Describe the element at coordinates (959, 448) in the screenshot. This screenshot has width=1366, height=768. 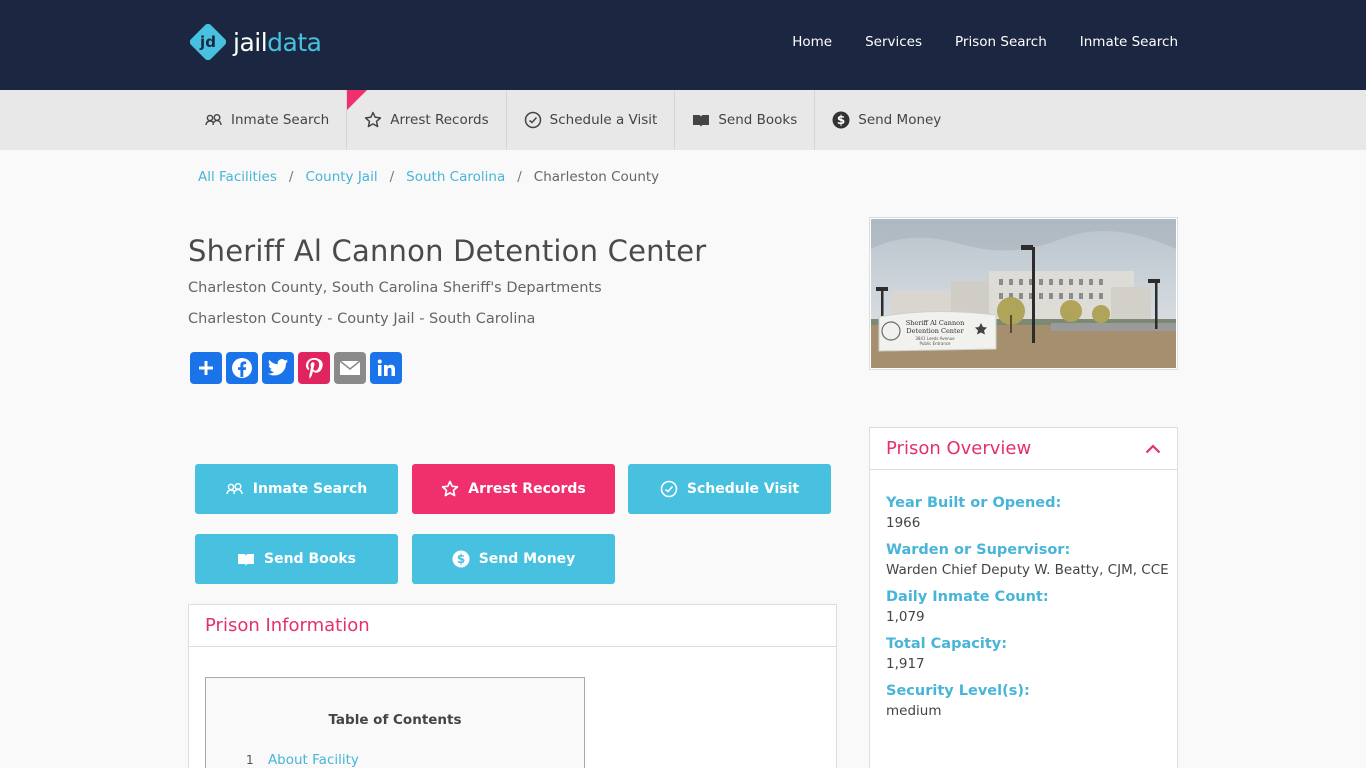
I see `prison-overview-heading: Prison Overview` at that location.